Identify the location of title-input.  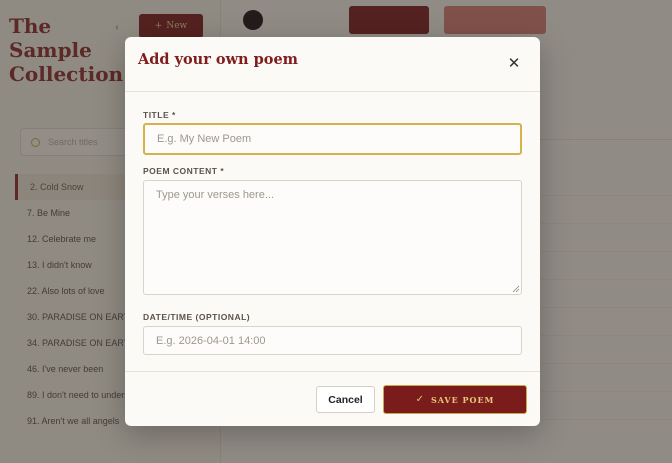
(332, 139).